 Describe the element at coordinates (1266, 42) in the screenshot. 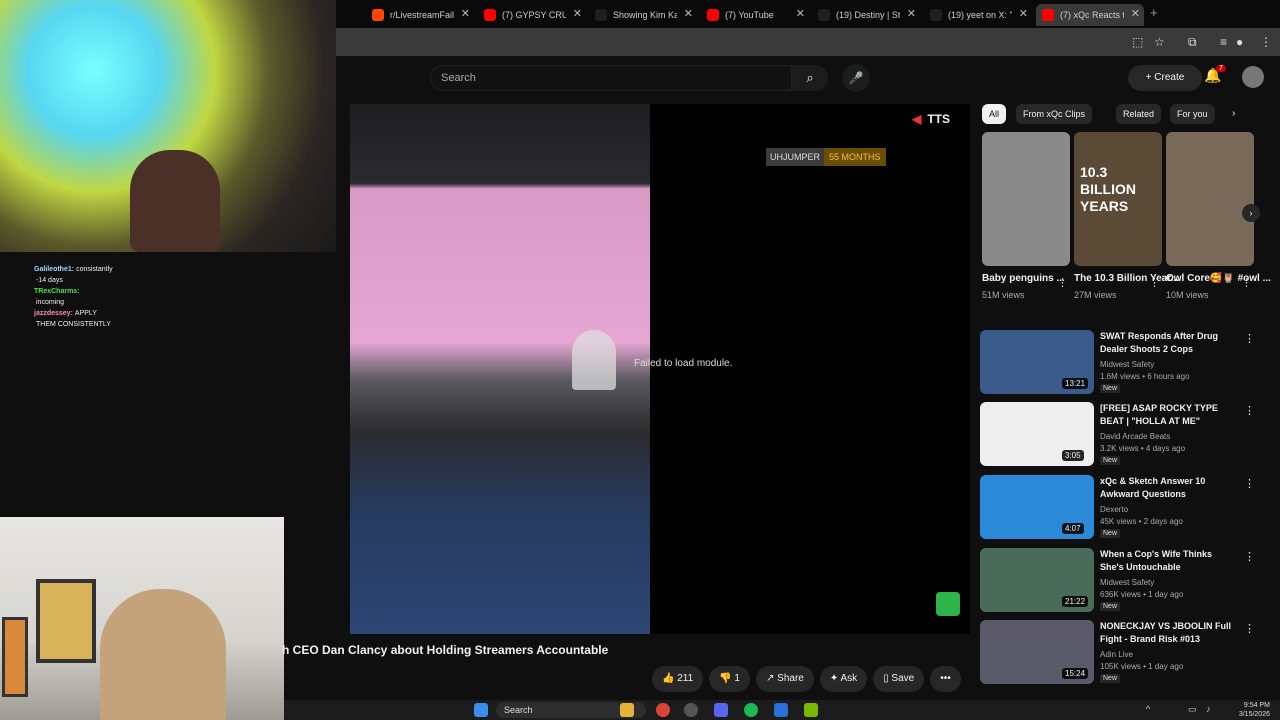

I see `menu-icon: ⋮` at that location.